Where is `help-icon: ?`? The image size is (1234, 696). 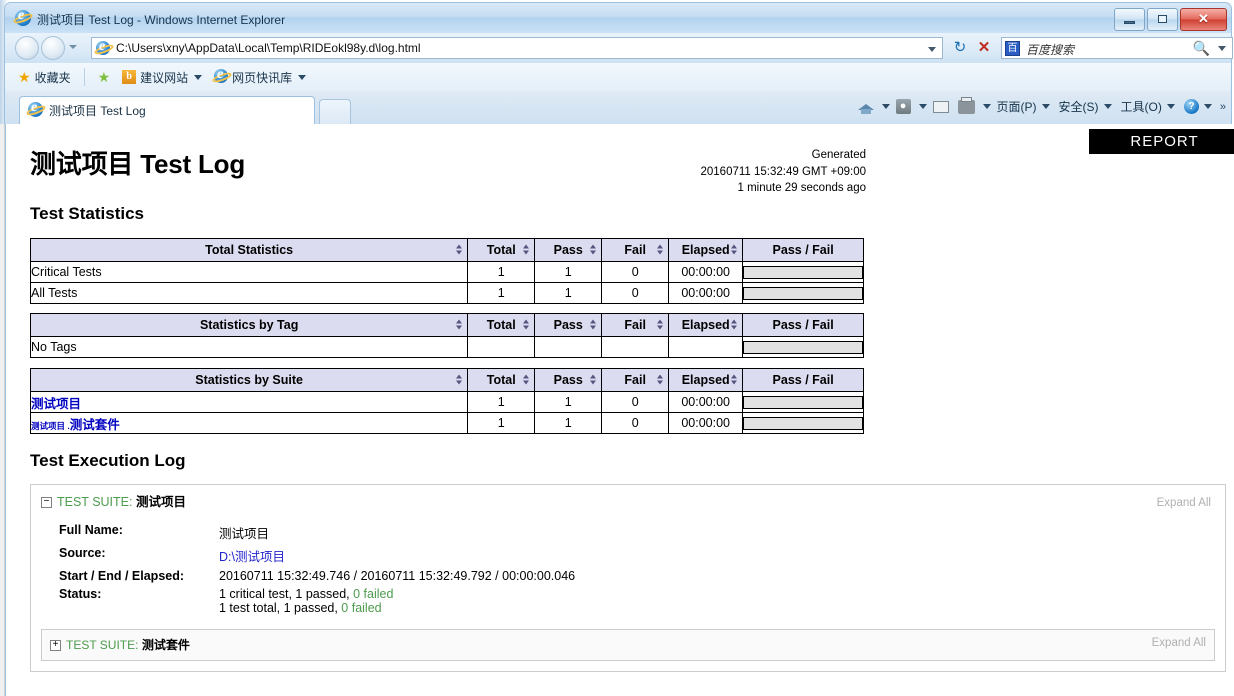 help-icon: ? is located at coordinates (1191, 106).